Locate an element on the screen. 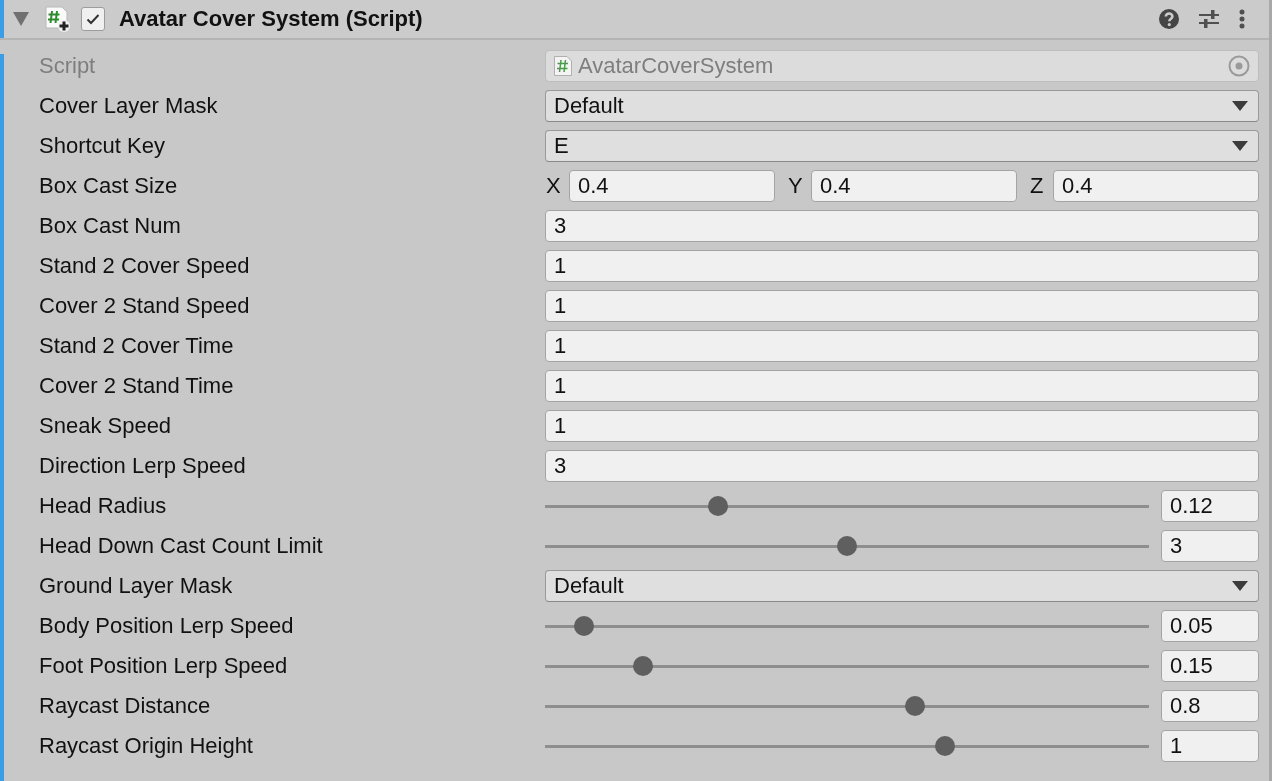  axis-label: X is located at coordinates (553, 186).